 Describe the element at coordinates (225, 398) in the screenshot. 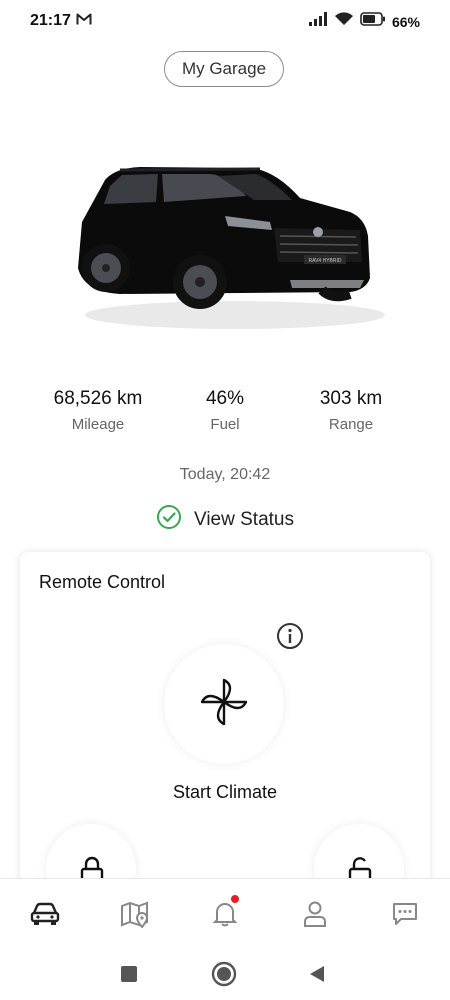

I see `fuel-value: 46%` at that location.